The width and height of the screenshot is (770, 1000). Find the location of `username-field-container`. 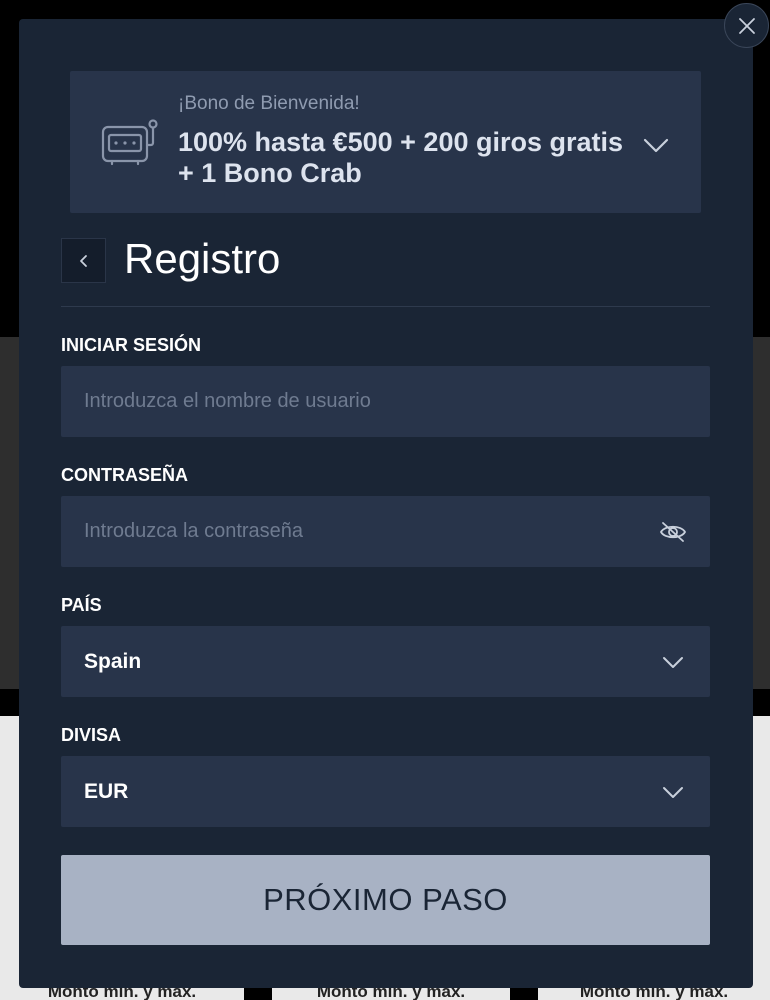

username-field-container is located at coordinates (385, 401).